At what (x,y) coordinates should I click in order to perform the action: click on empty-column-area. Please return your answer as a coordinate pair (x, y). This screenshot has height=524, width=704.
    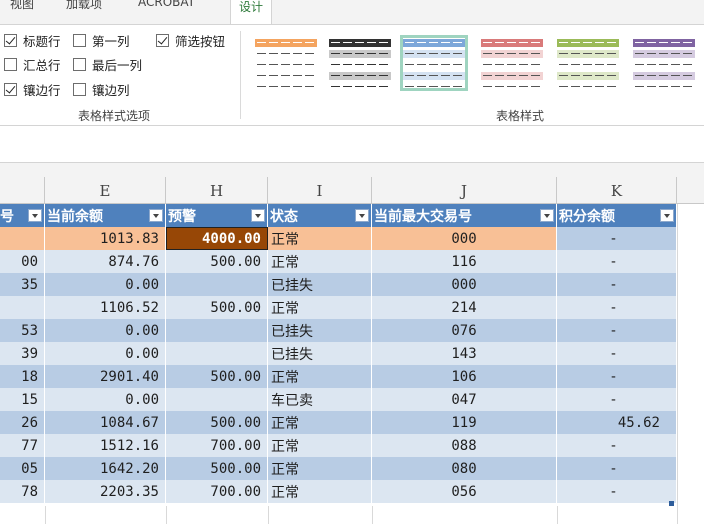
    Looking at the image, I should click on (690, 364).